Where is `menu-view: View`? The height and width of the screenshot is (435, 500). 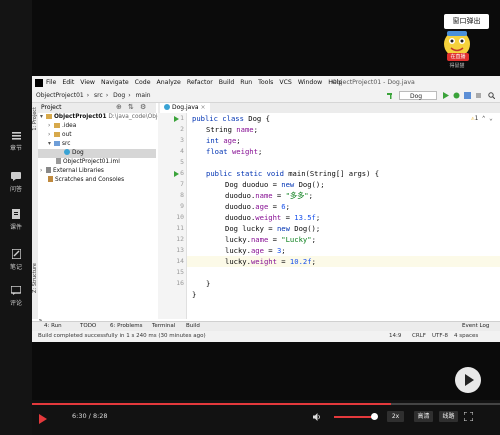
menu-view: View is located at coordinates (87, 82).